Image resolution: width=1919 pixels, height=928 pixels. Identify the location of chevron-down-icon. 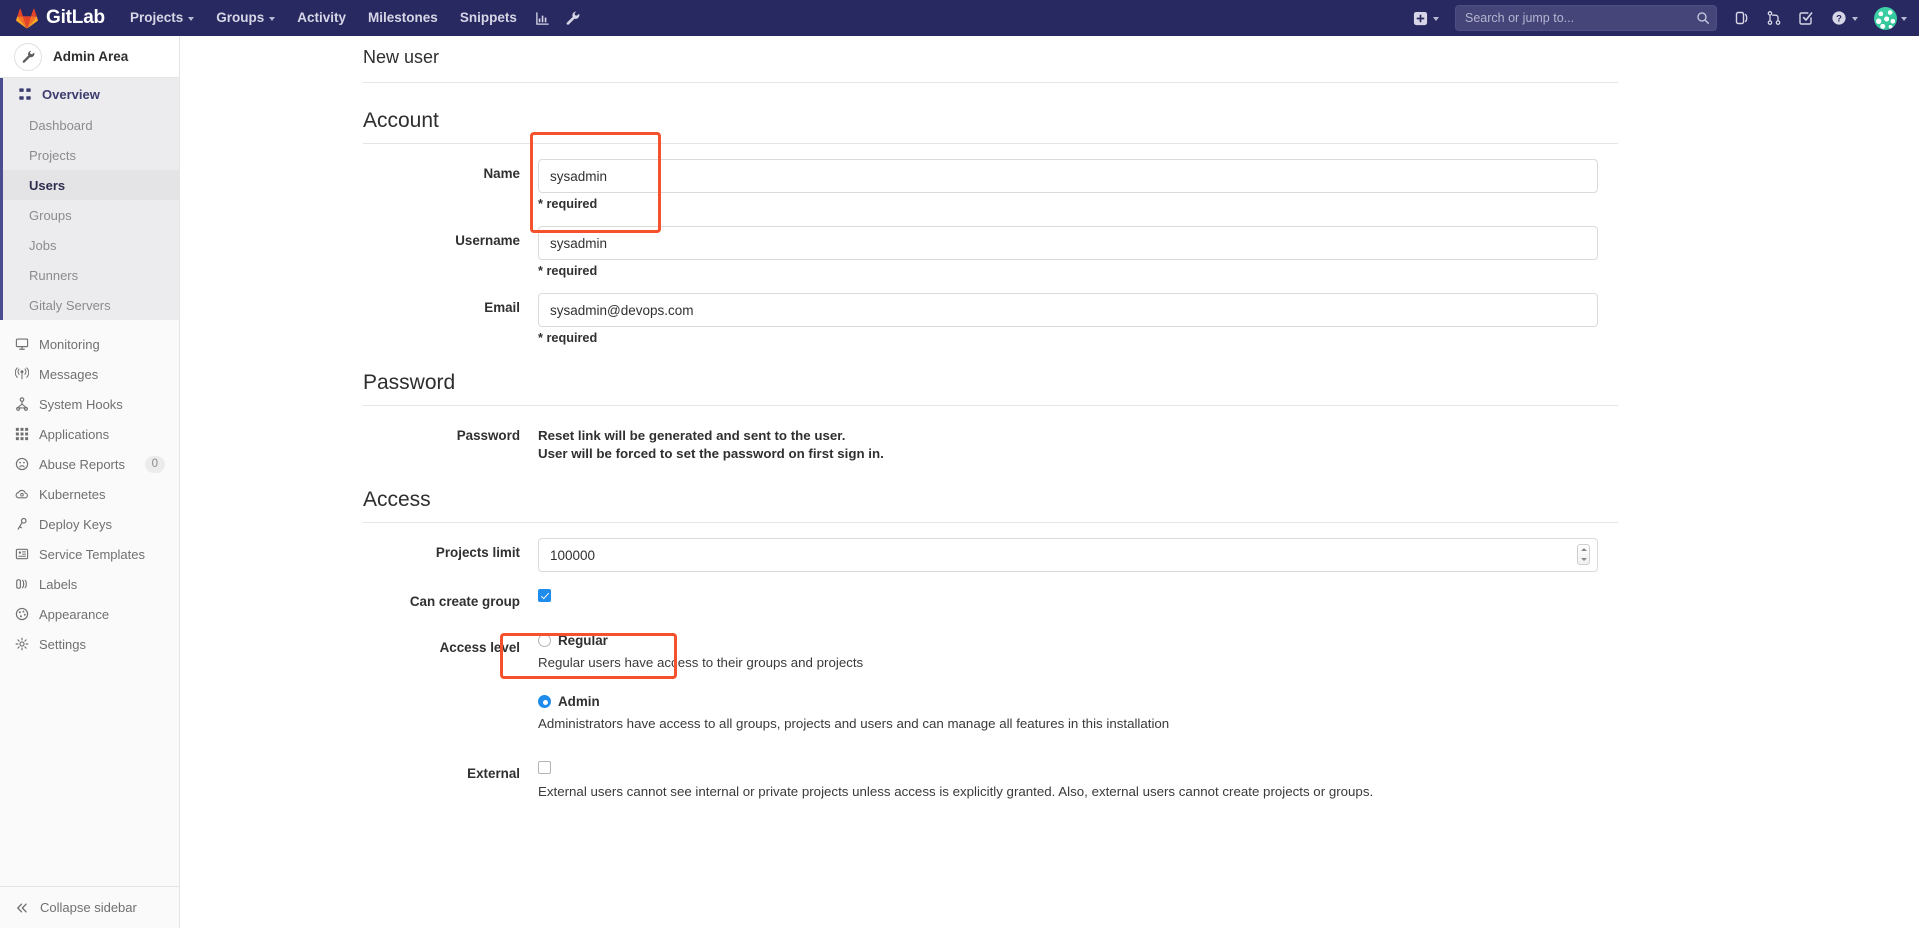
(1904, 19).